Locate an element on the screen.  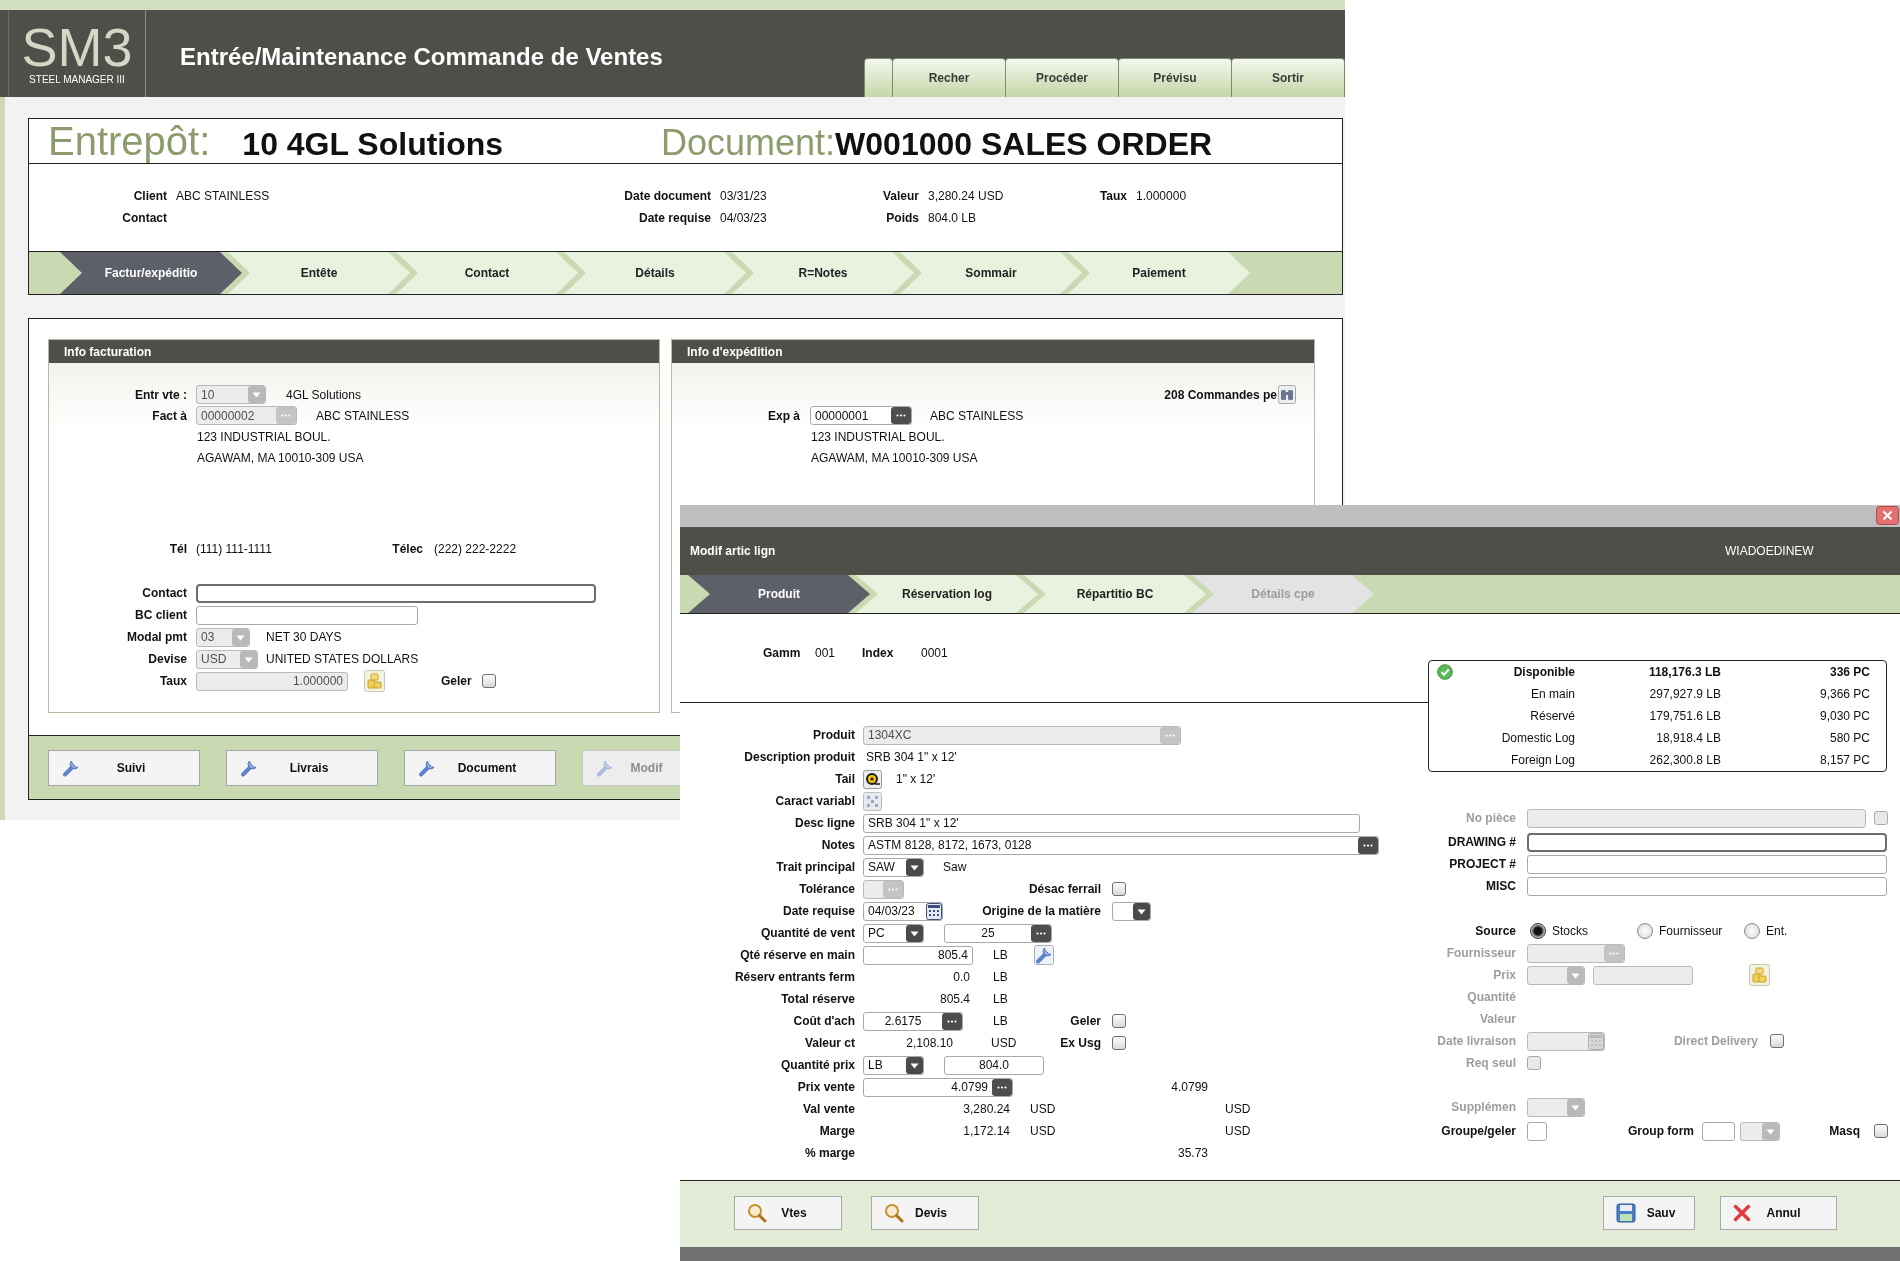
binoculars-icon is located at coordinates (1287, 394).